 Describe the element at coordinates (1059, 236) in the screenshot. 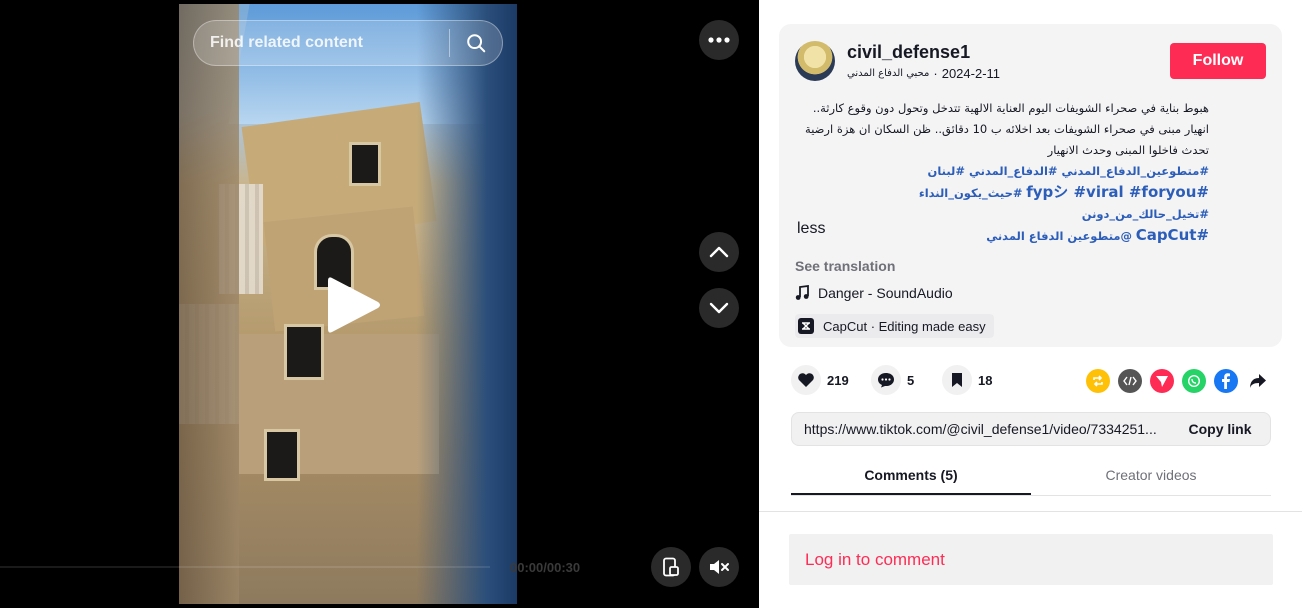

I see `mention-group: @متطوعين الدفاع المدني` at that location.